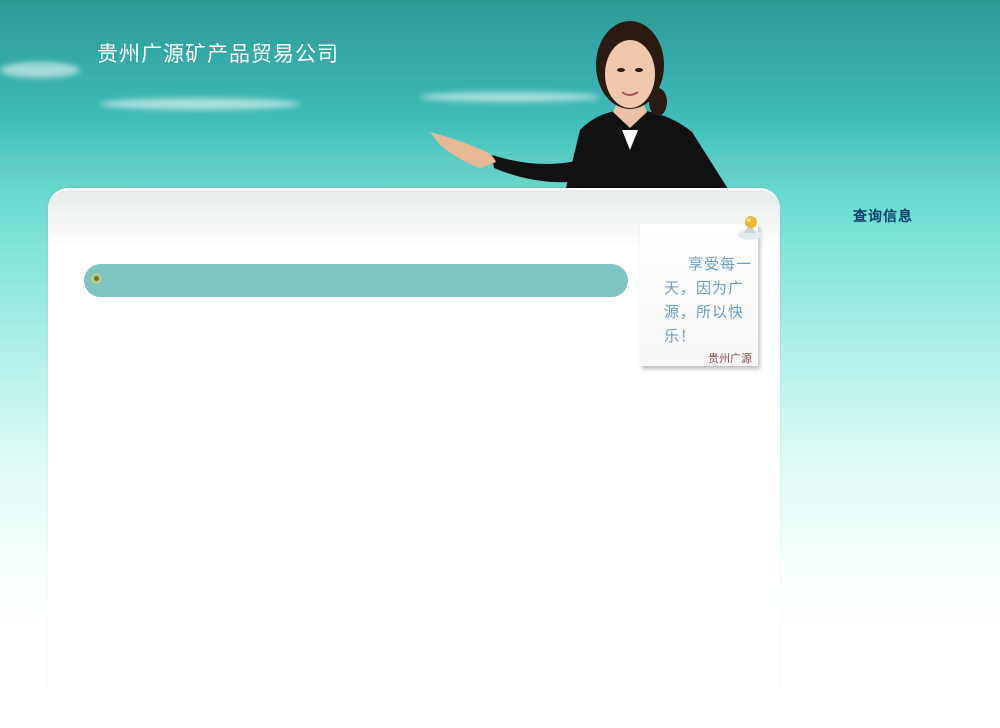 Image resolution: width=1000 pixels, height=728 pixels. I want to click on note-signature: 贵州广源, so click(730, 358).